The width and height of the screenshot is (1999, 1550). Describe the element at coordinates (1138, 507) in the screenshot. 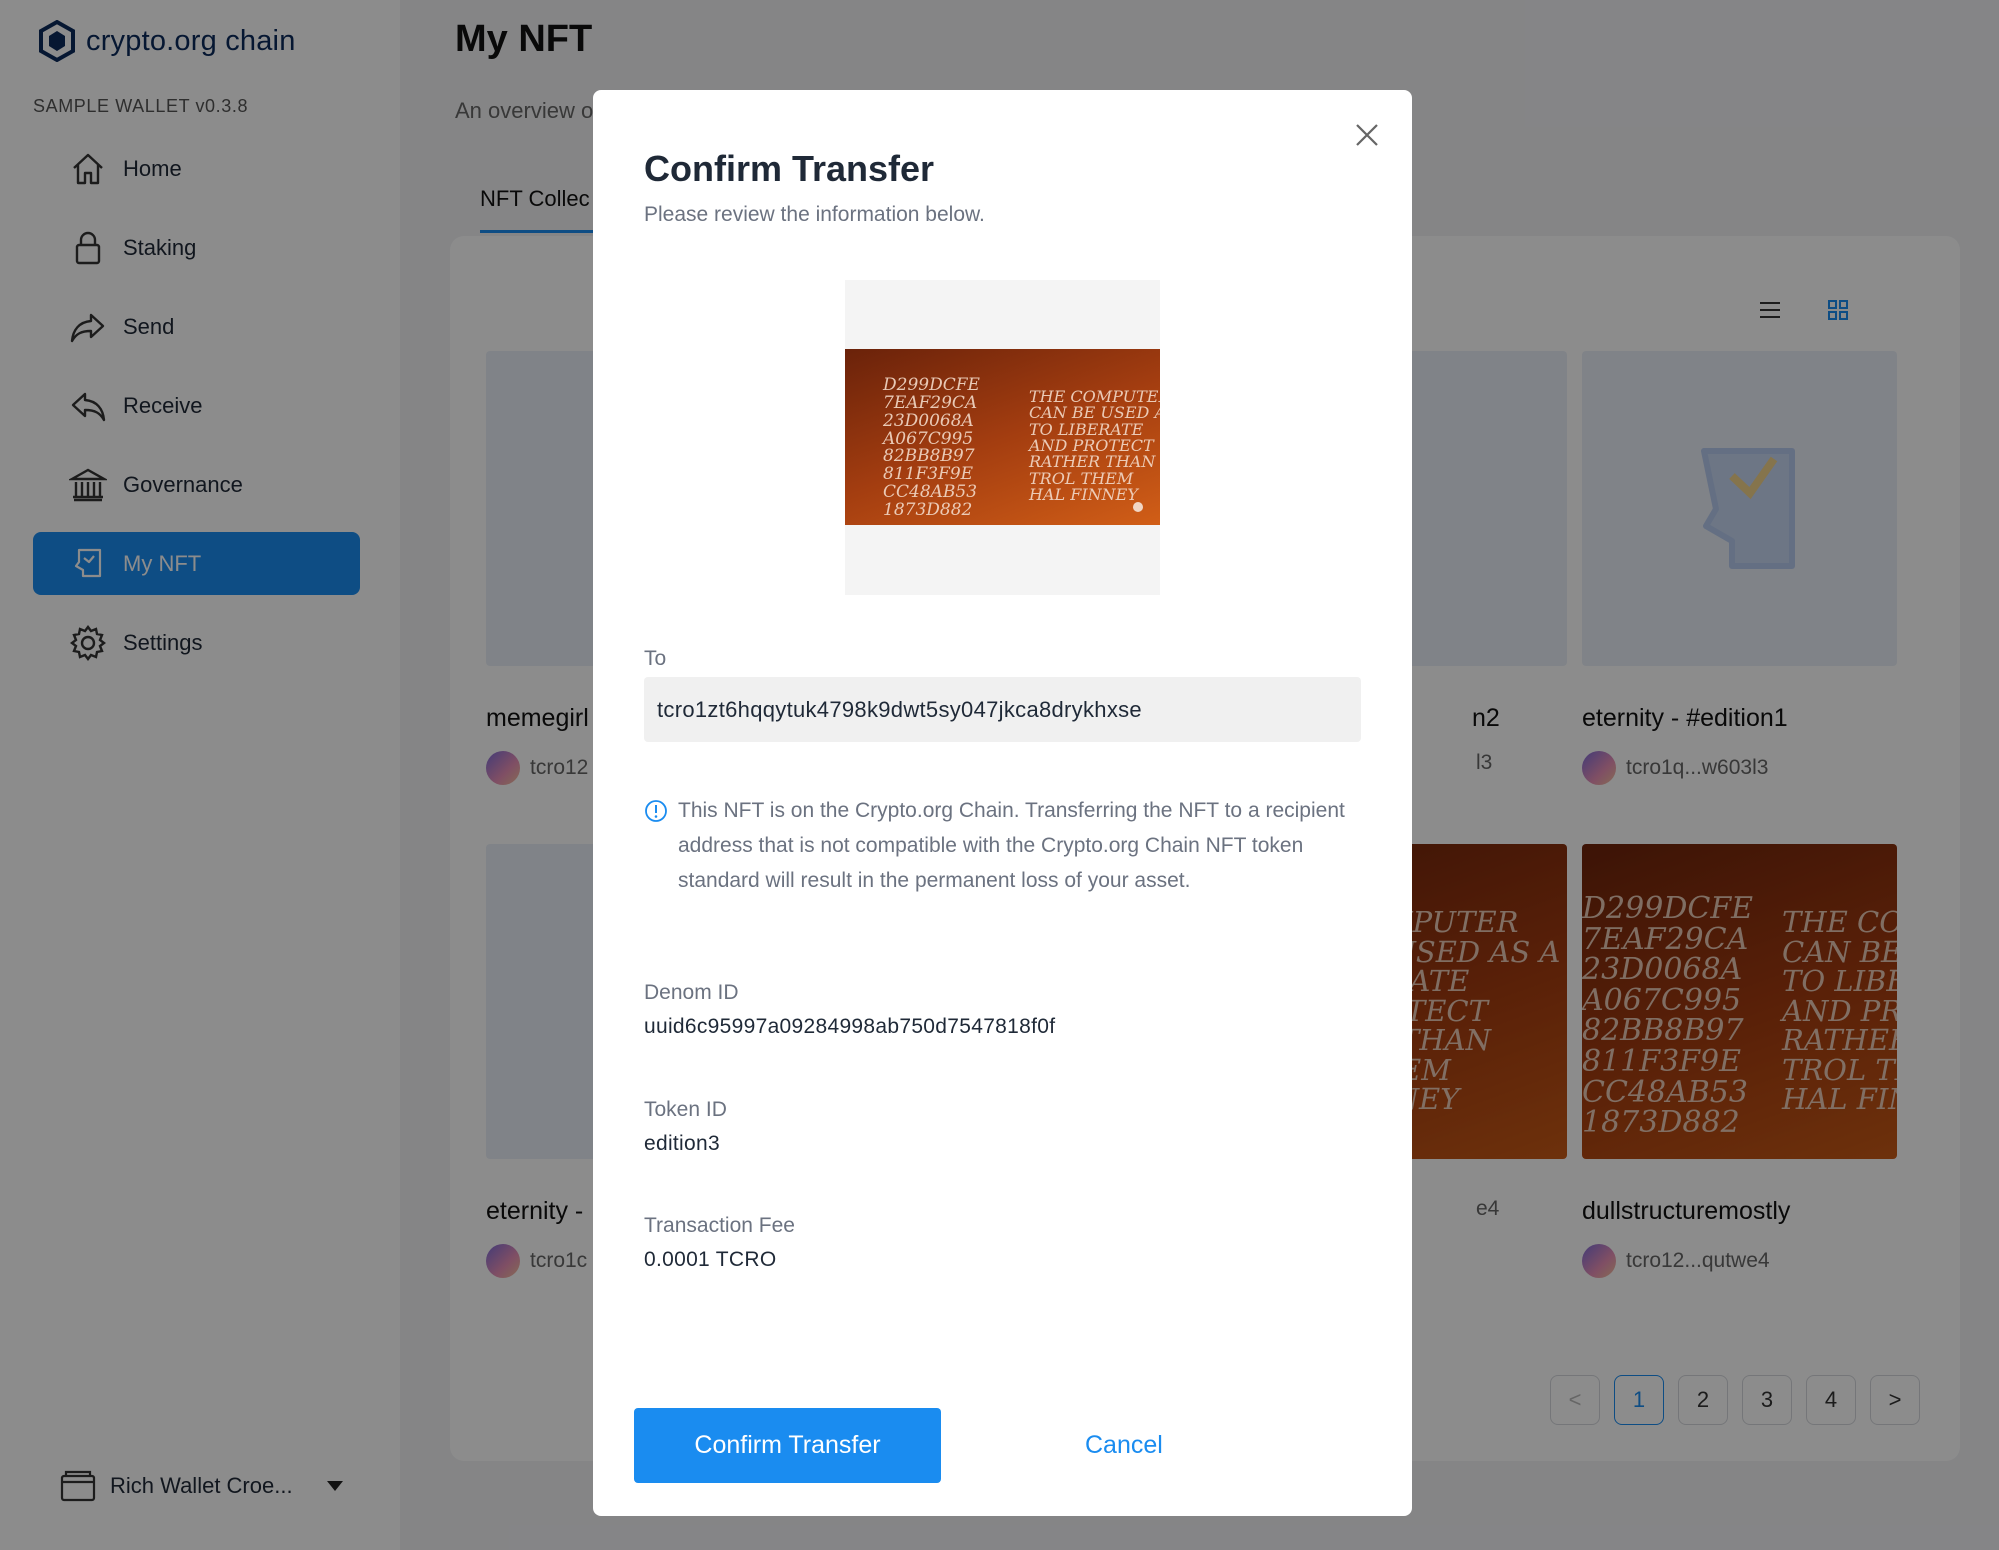

I see `crypto-org-badge-icon` at that location.